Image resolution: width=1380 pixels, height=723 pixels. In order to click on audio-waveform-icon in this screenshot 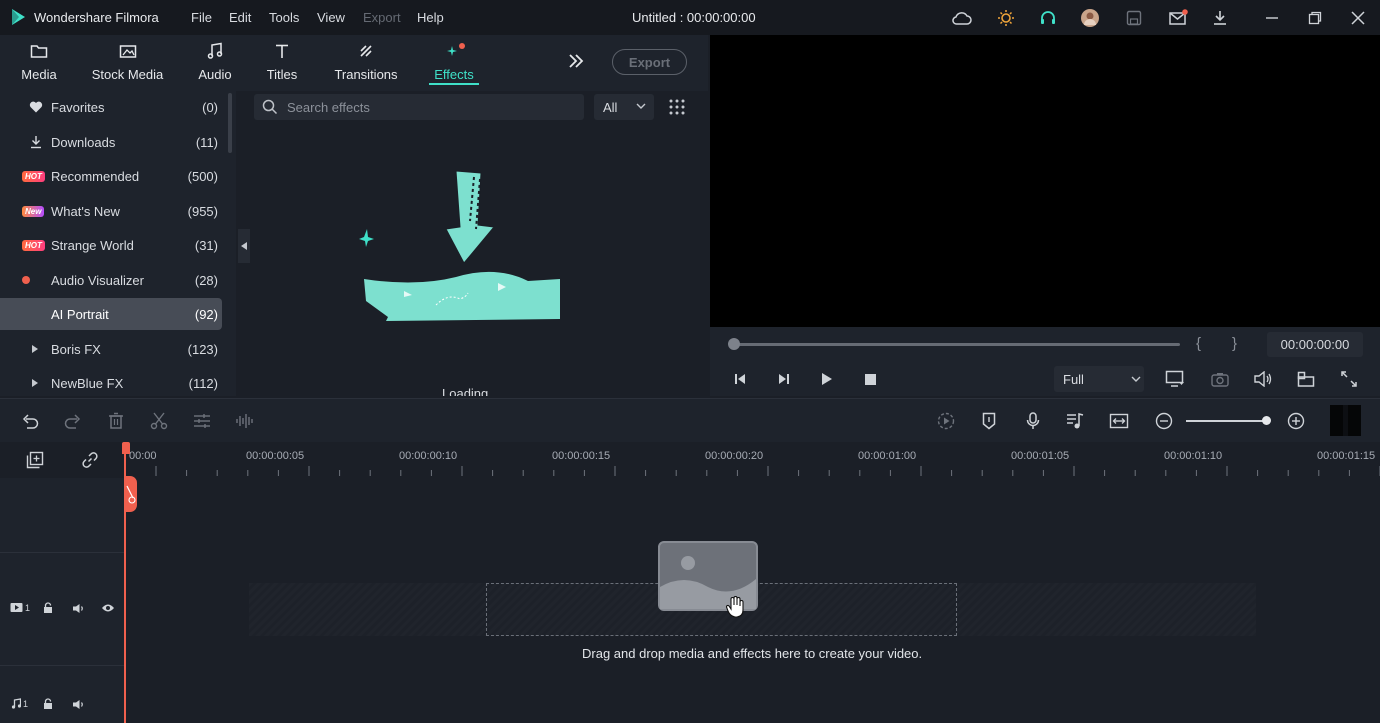, I will do `click(245, 421)`.